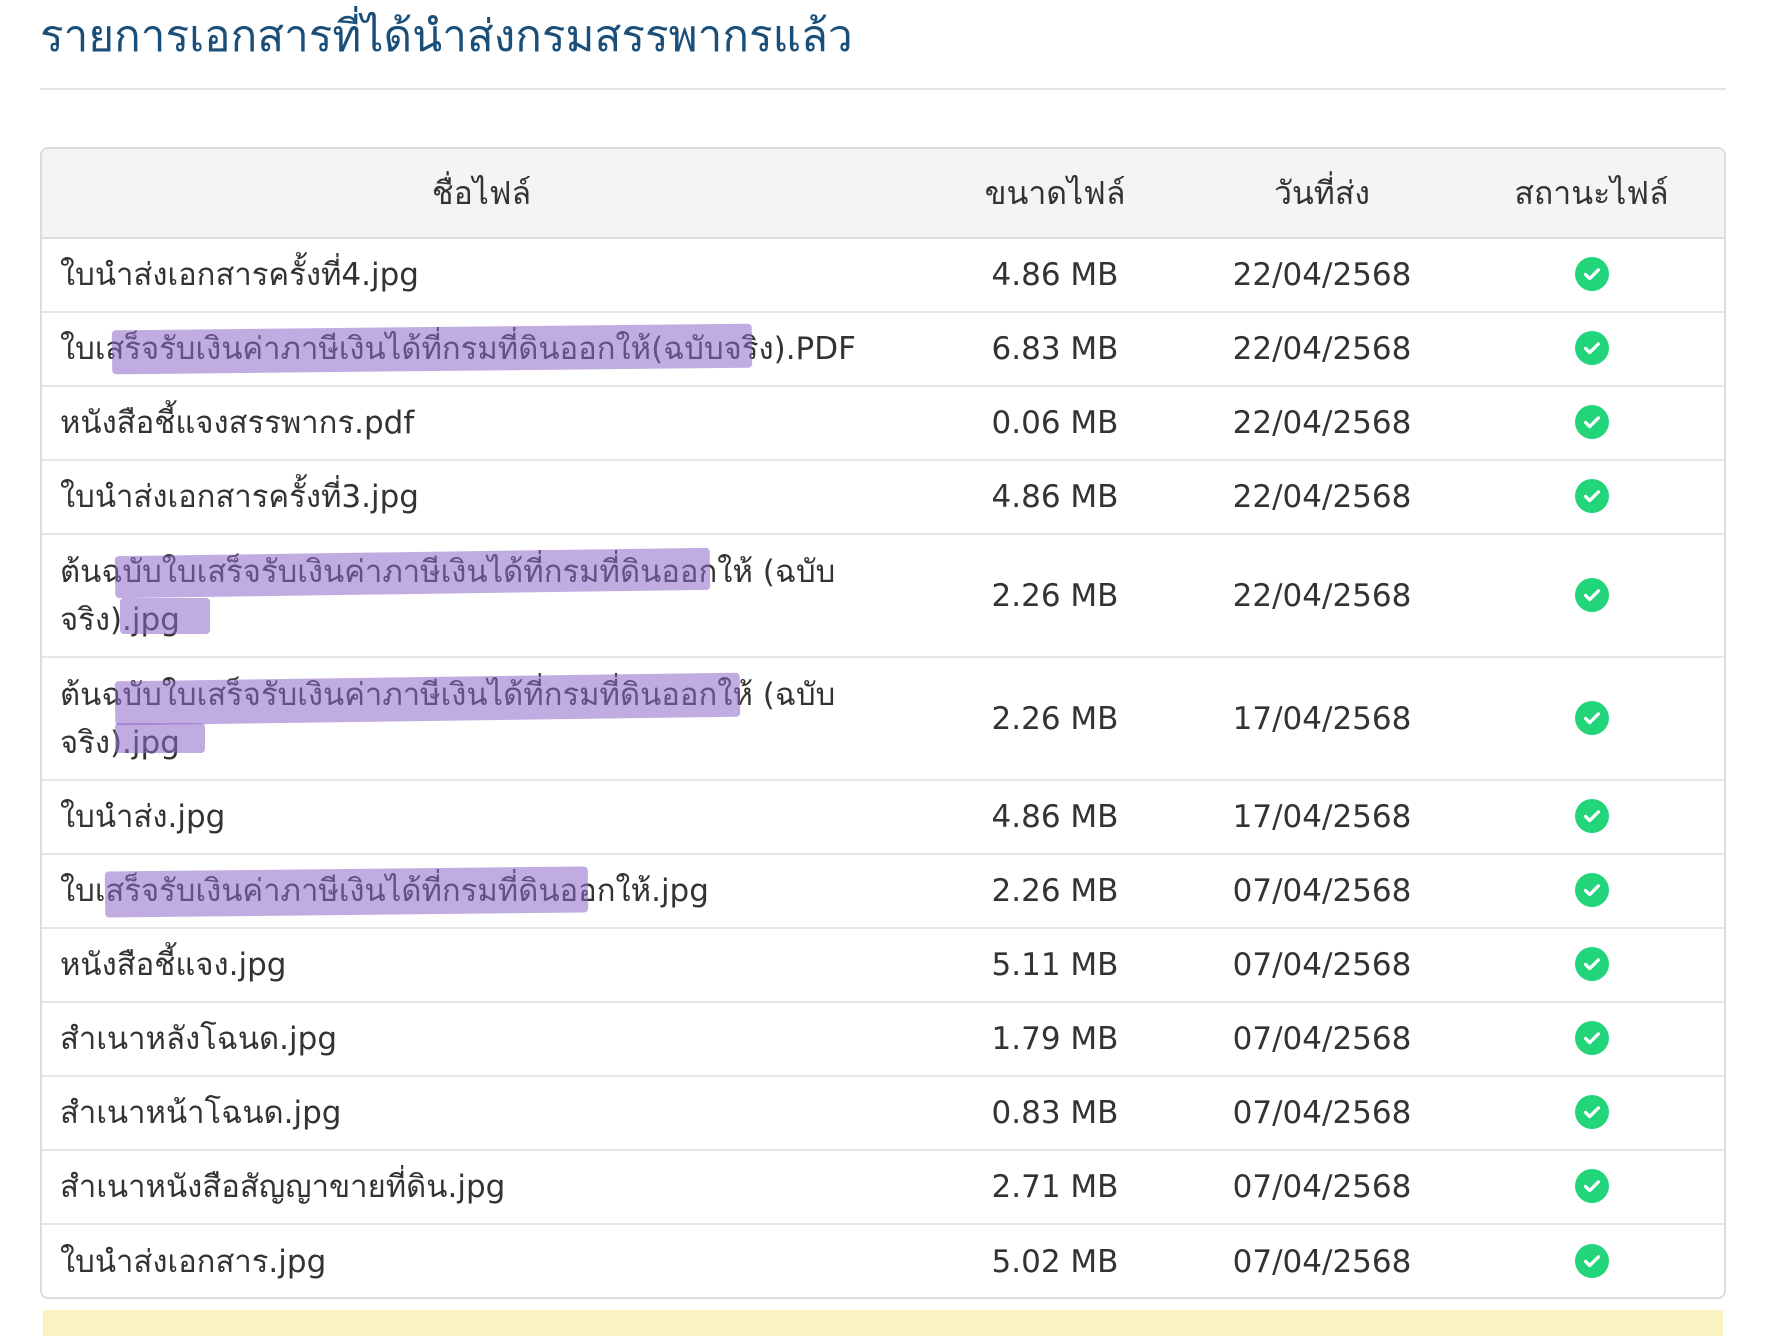 Image resolution: width=1766 pixels, height=1336 pixels. What do you see at coordinates (1055, 422) in the screenshot?
I see `file-size-cell: 0.06 MB` at bounding box center [1055, 422].